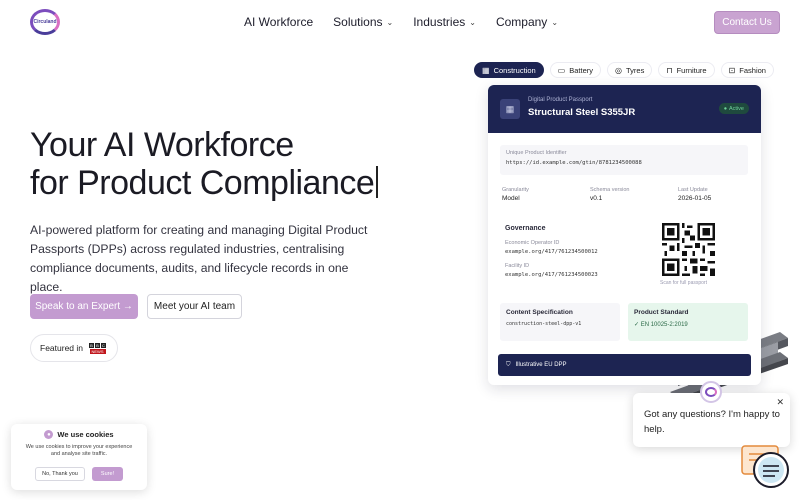 The height and width of the screenshot is (500, 800). Describe the element at coordinates (695, 198) in the screenshot. I see `meta-value: 2026-01-05` at that location.